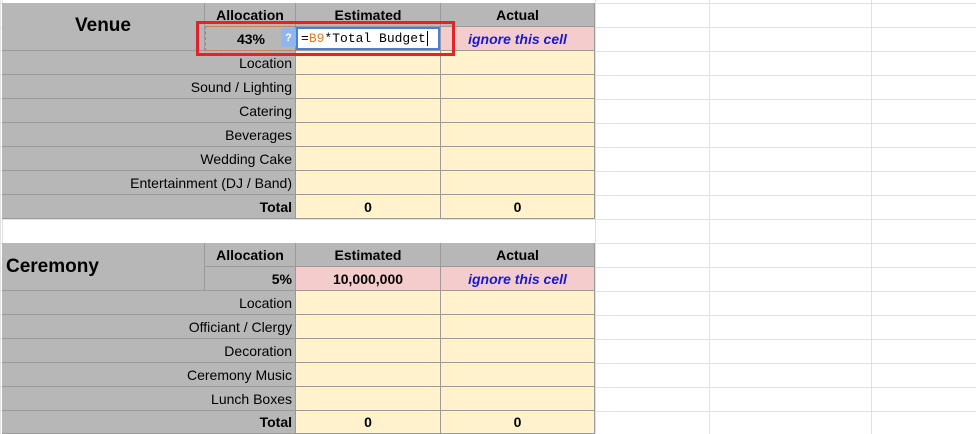  What do you see at coordinates (368, 279) in the screenshot?
I see `ceremony-estimated-value: 10,000,000` at bounding box center [368, 279].